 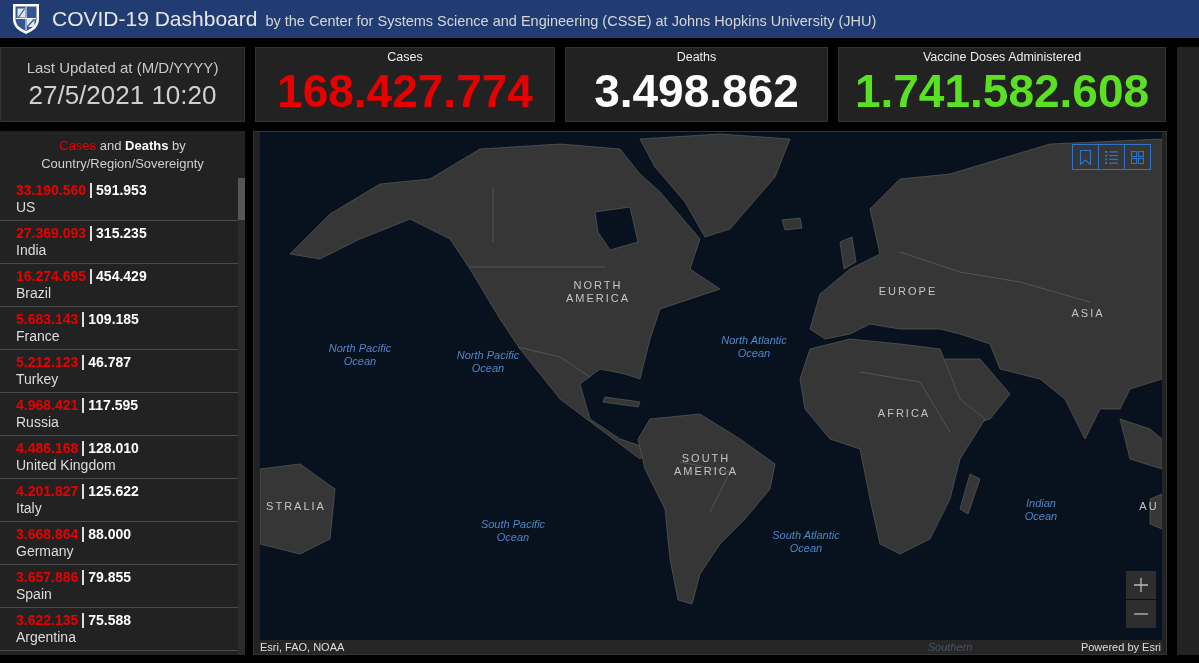 What do you see at coordinates (47, 534) in the screenshot?
I see `case-count: 3.668.864` at bounding box center [47, 534].